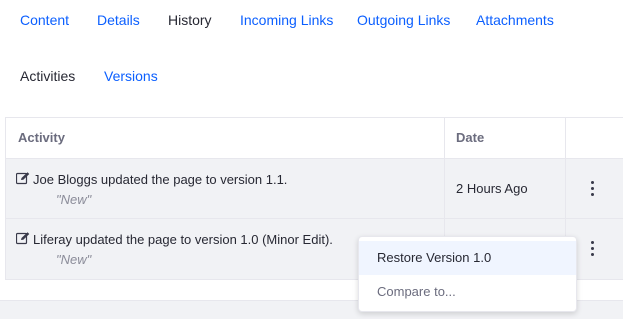 This screenshot has height=319, width=623. What do you see at coordinates (286, 20) in the screenshot?
I see `tab-incoming-links: Incoming Links` at bounding box center [286, 20].